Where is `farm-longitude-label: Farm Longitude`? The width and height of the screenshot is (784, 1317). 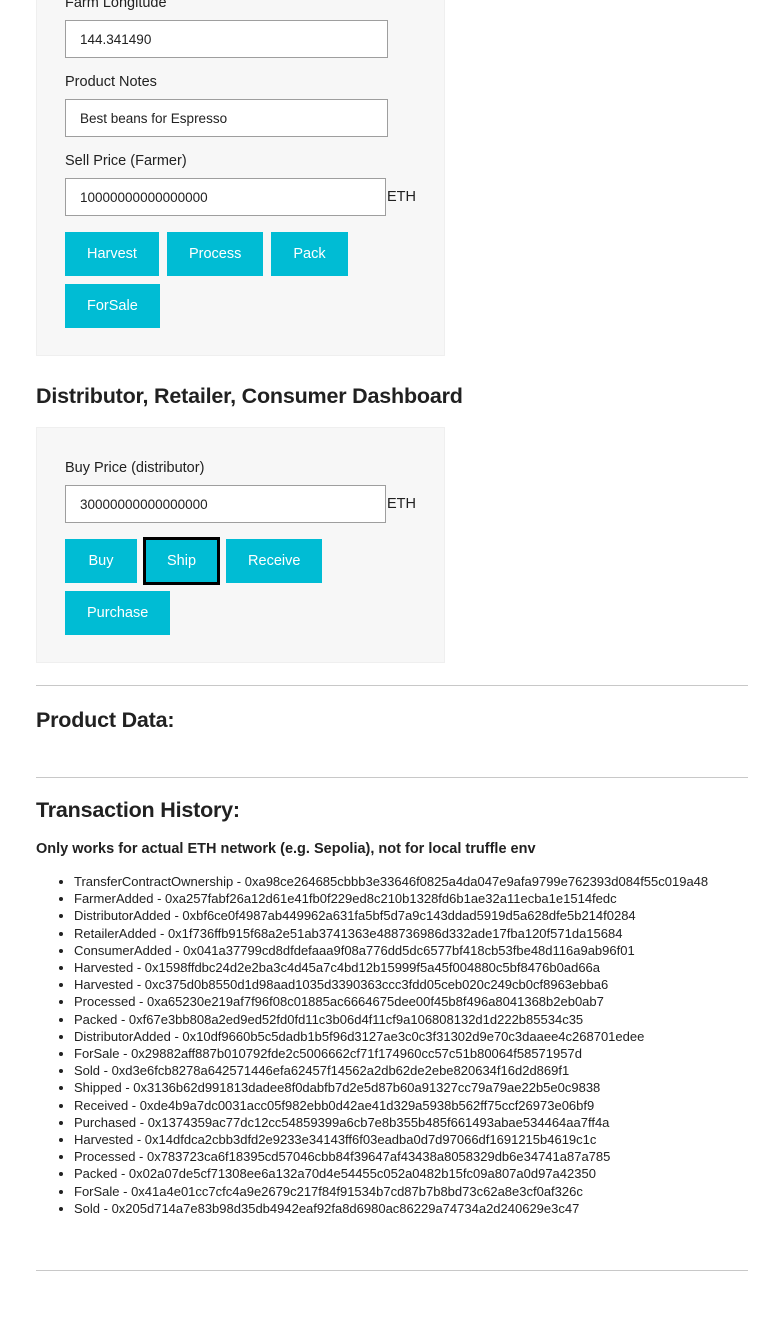 farm-longitude-label: Farm Longitude is located at coordinates (116, 5).